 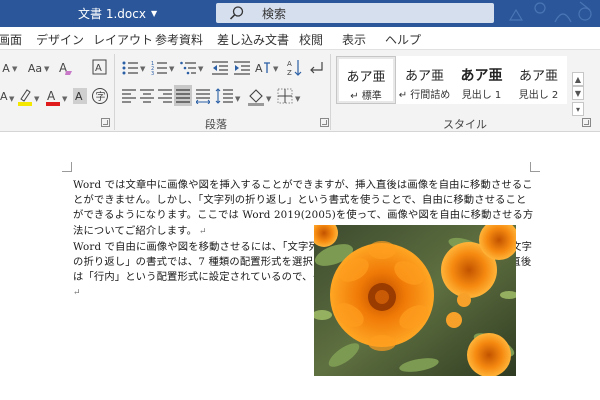 I want to click on tab-references: 参考資料, so click(x=179, y=39).